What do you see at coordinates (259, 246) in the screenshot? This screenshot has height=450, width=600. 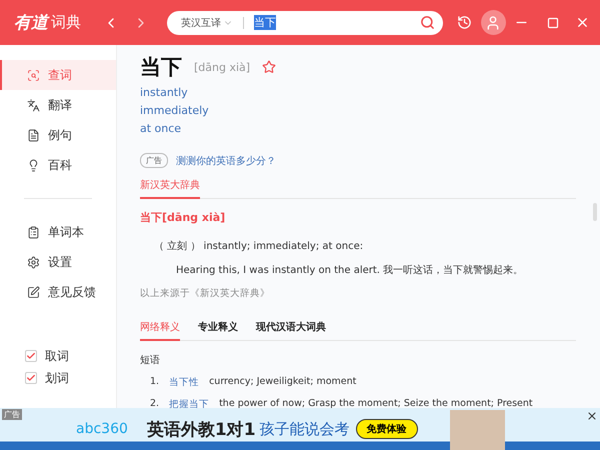 I see `definition: （ 立刻 ） instantly; immediately; at once:` at bounding box center [259, 246].